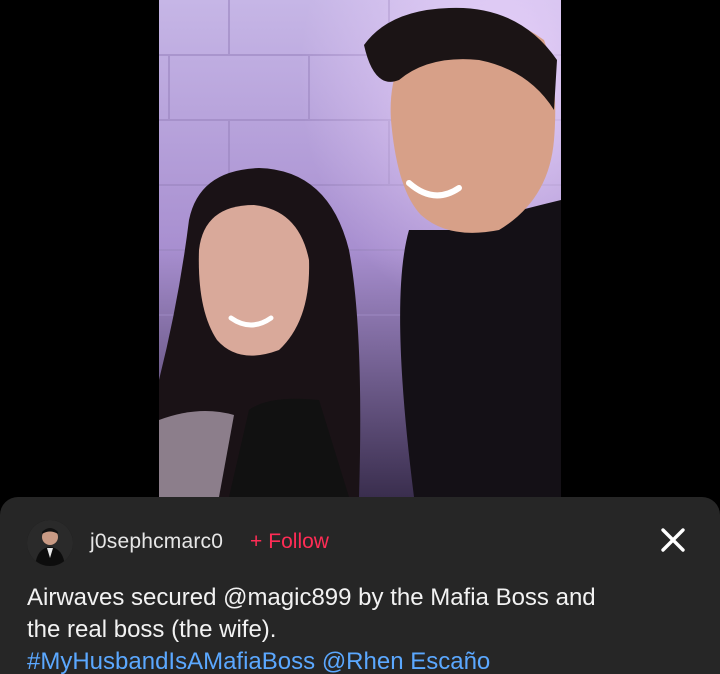 Image resolution: width=720 pixels, height=674 pixels. I want to click on caption-line-2: the real boss (the wife)., so click(152, 629).